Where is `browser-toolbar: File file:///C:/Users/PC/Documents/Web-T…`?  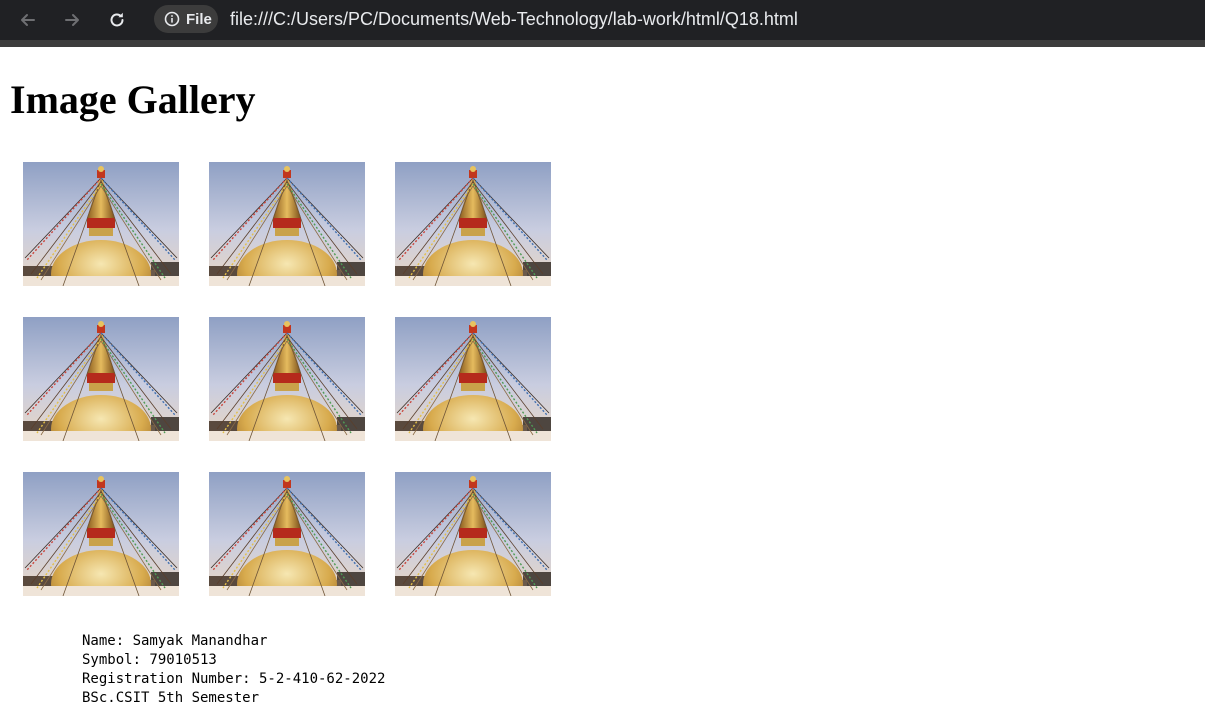
browser-toolbar: File file:///C:/Users/PC/Documents/Web-T… is located at coordinates (602, 23).